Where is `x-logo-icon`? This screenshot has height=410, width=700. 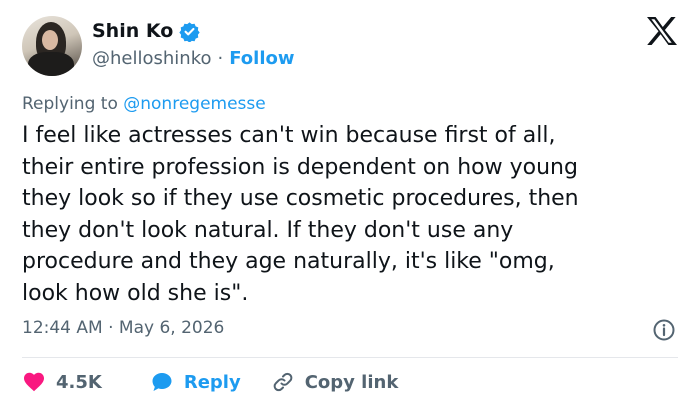 x-logo-icon is located at coordinates (662, 31).